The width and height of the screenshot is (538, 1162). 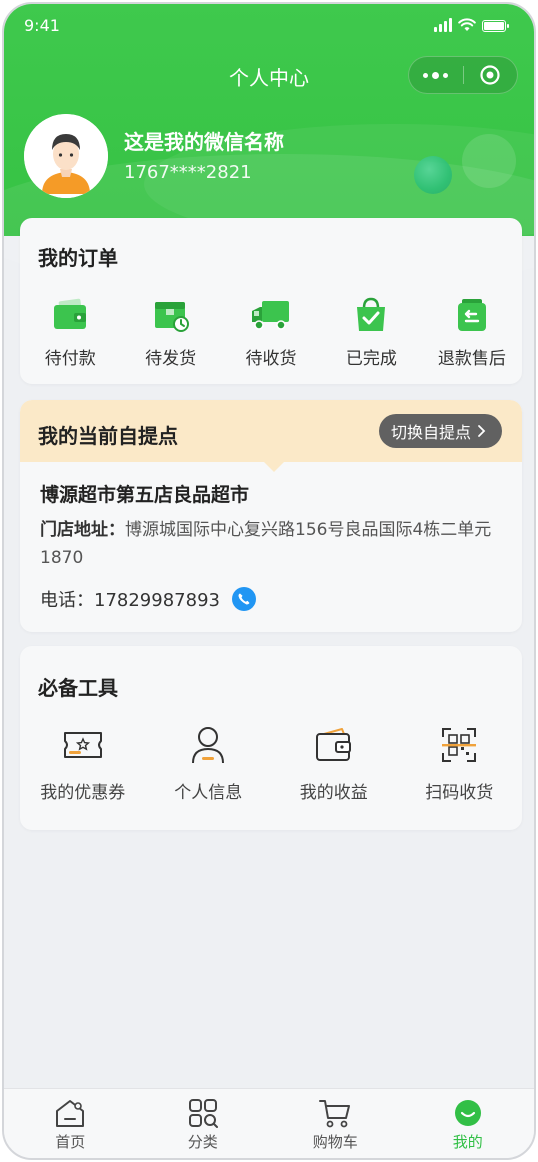 What do you see at coordinates (471, 359) in the screenshot?
I see `order-item-label: 退款售后` at bounding box center [471, 359].